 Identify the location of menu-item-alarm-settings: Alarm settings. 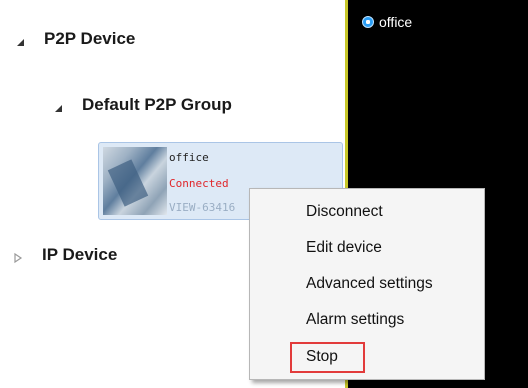
(355, 320).